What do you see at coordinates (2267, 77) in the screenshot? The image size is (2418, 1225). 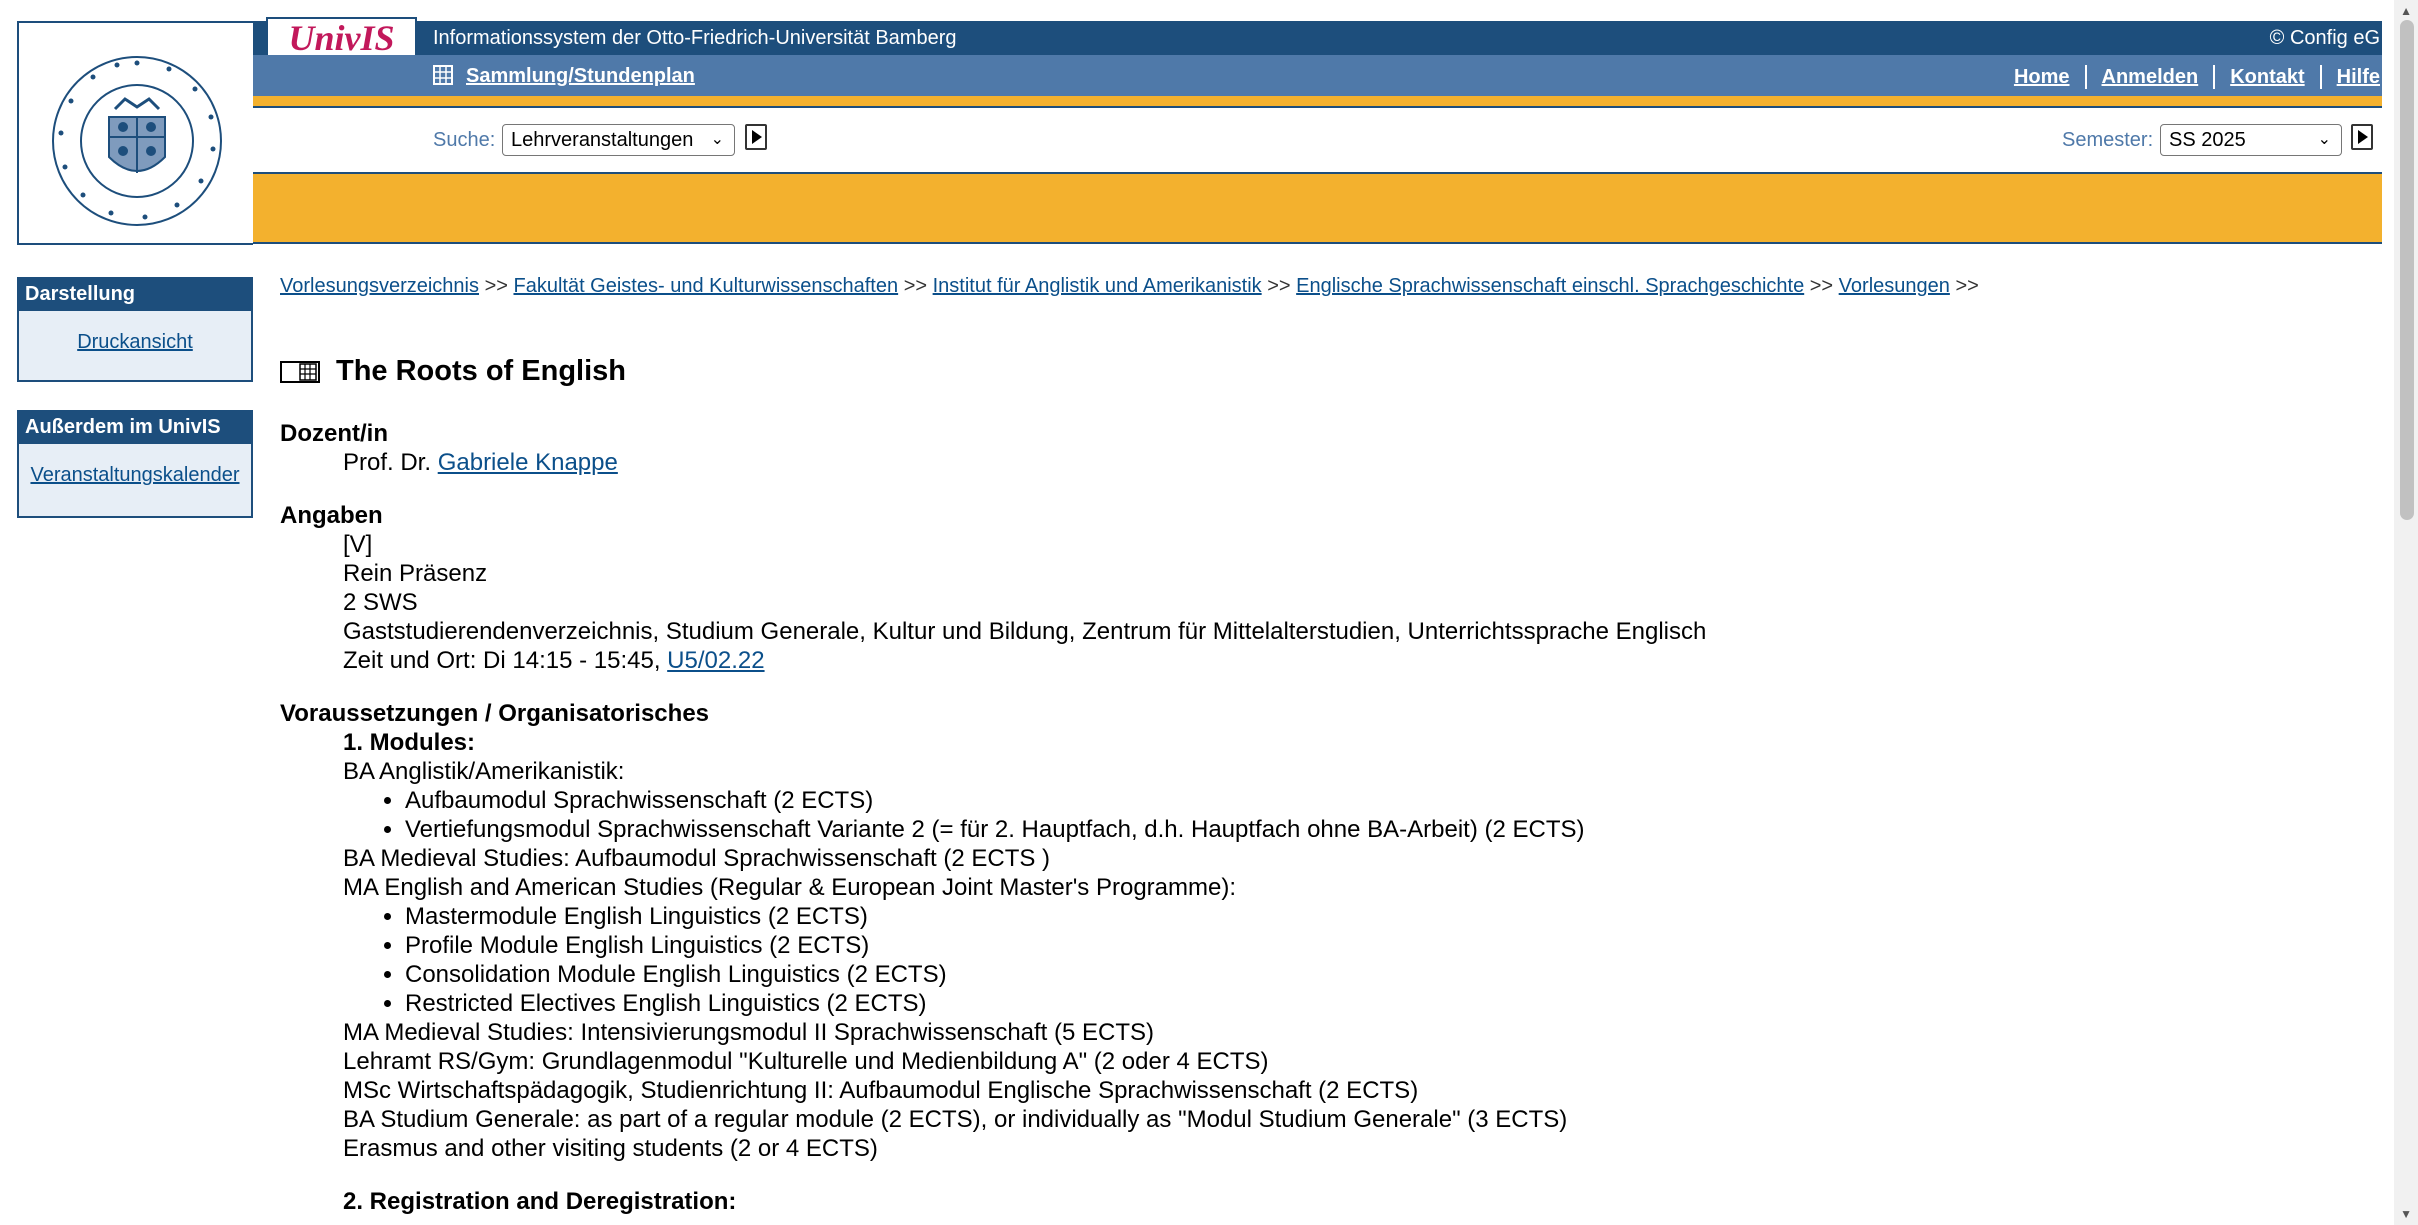 I see `contact-link: Kontakt` at bounding box center [2267, 77].